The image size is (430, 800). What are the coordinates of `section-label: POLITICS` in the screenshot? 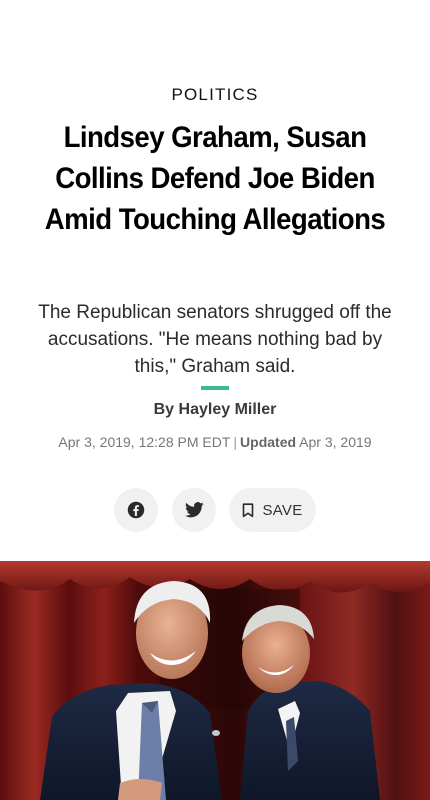 It's located at (215, 95).